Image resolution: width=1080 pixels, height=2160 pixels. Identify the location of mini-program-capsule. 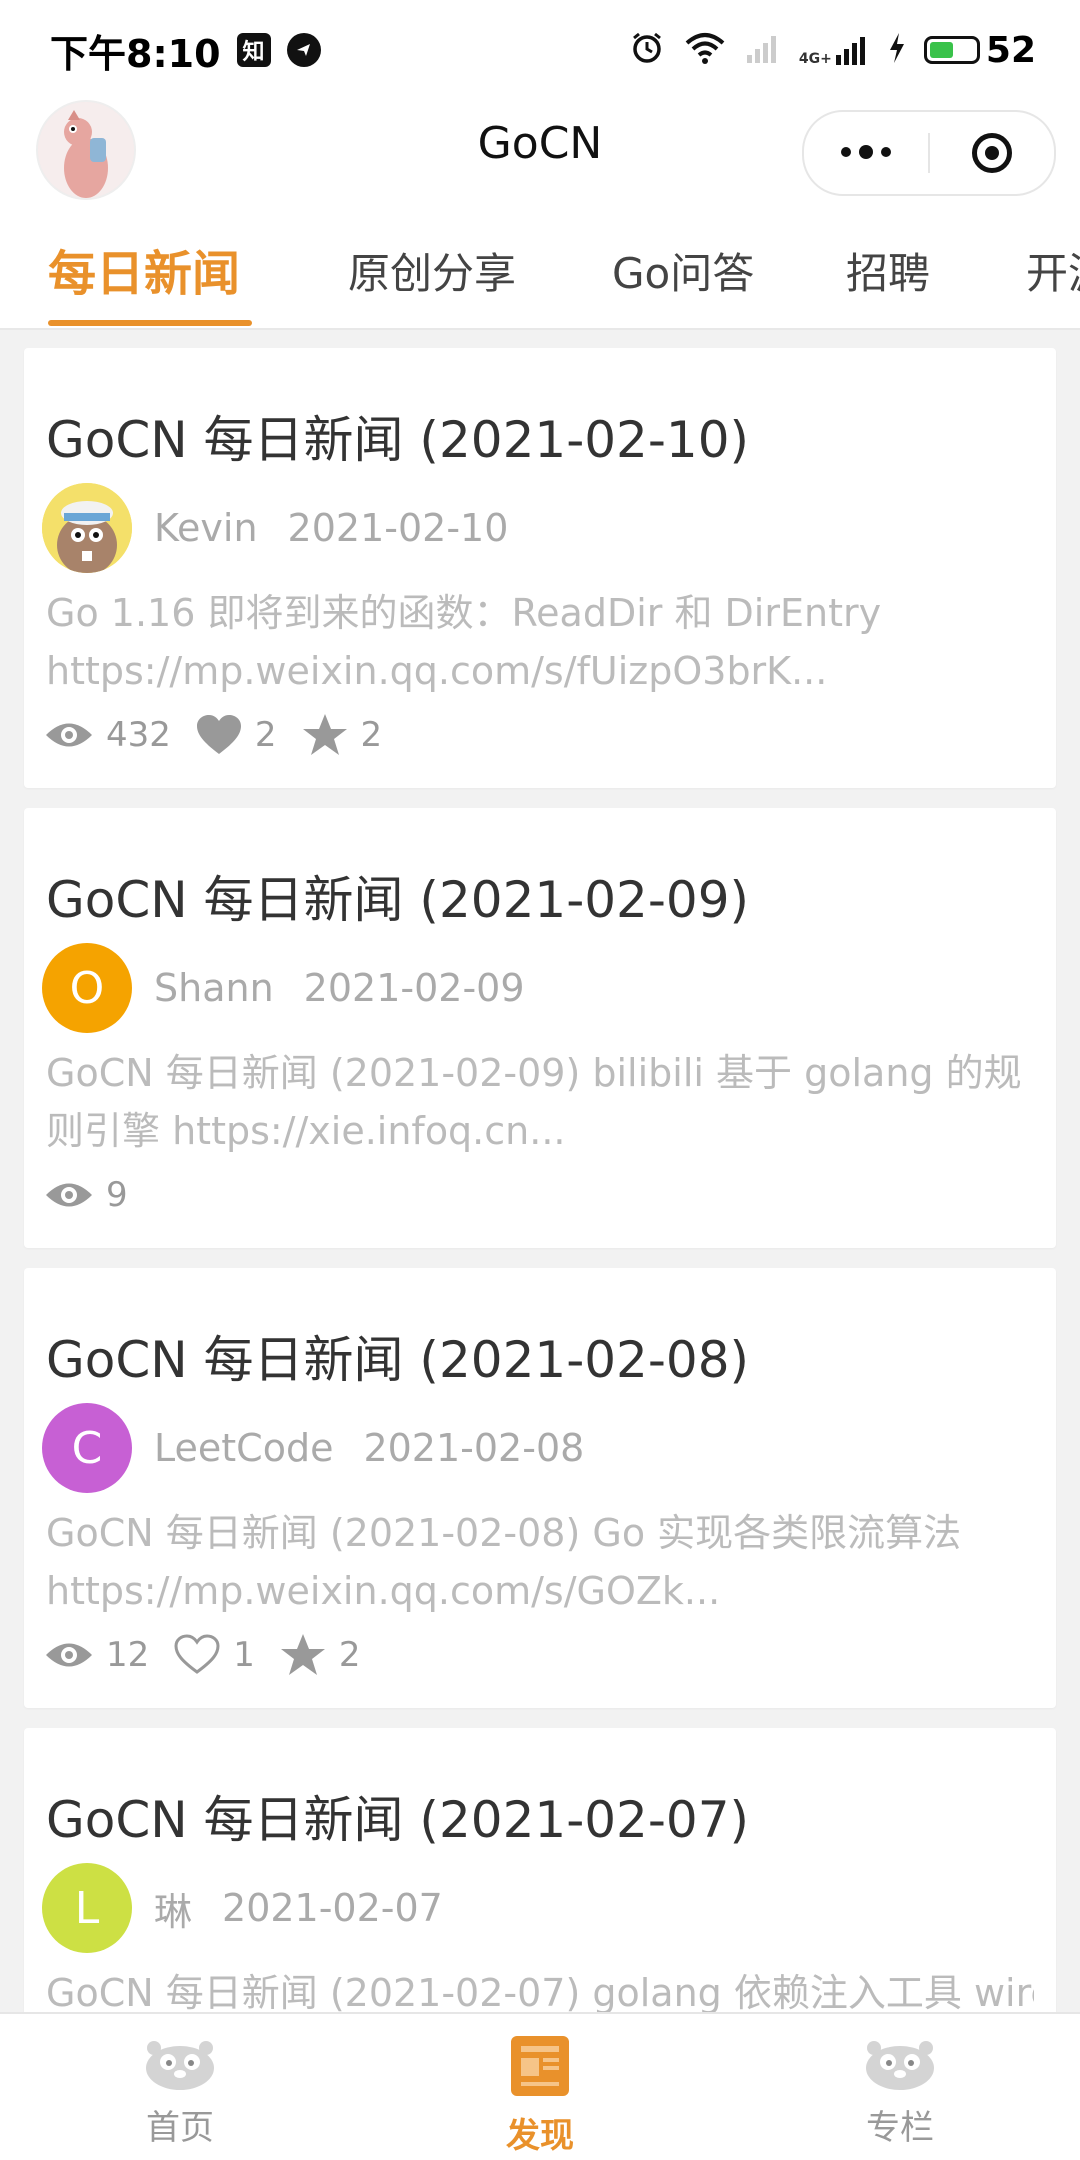
(929, 153).